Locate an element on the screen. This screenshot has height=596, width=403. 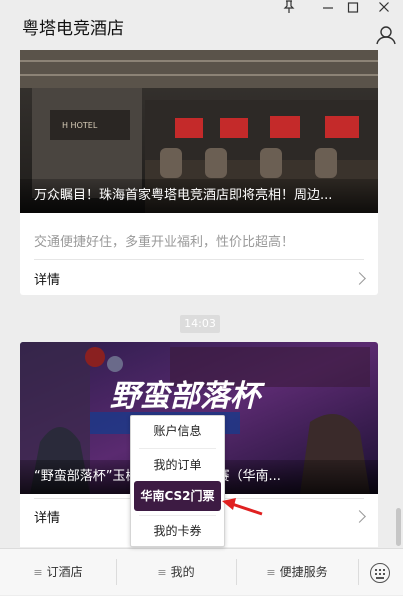
minimize-icon is located at coordinates (328, 8).